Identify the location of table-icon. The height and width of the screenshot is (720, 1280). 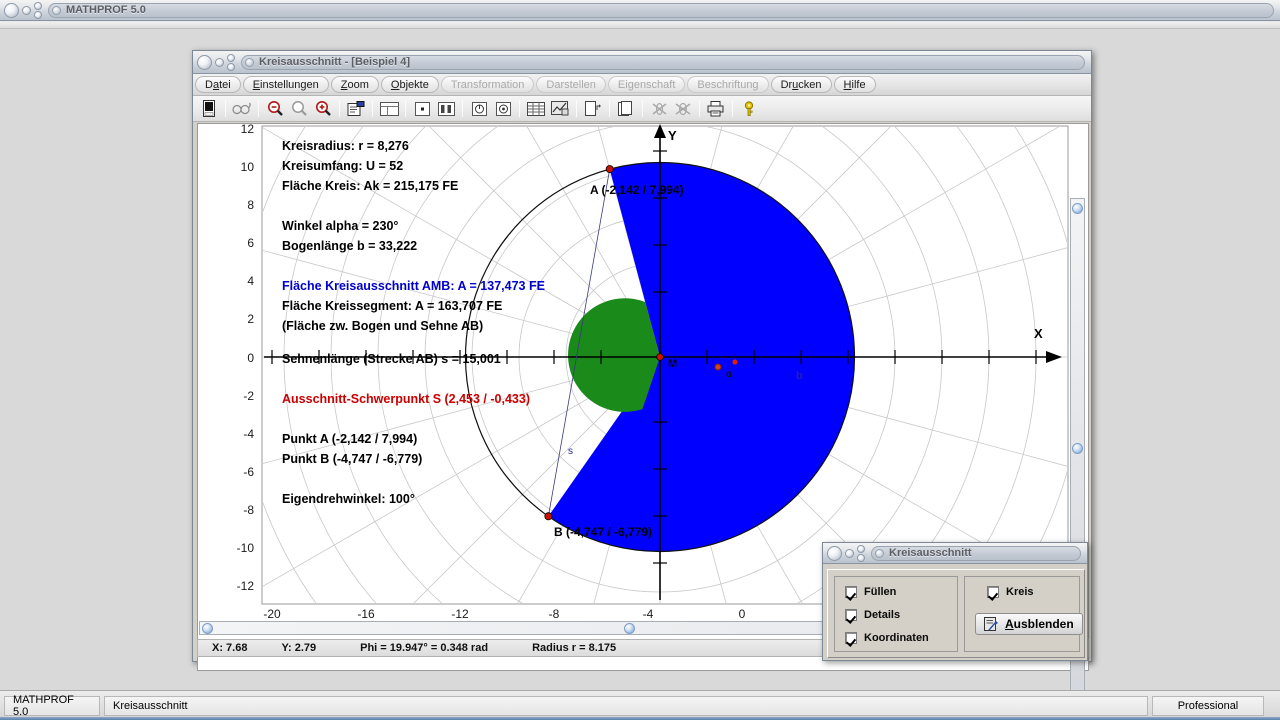
(536, 108).